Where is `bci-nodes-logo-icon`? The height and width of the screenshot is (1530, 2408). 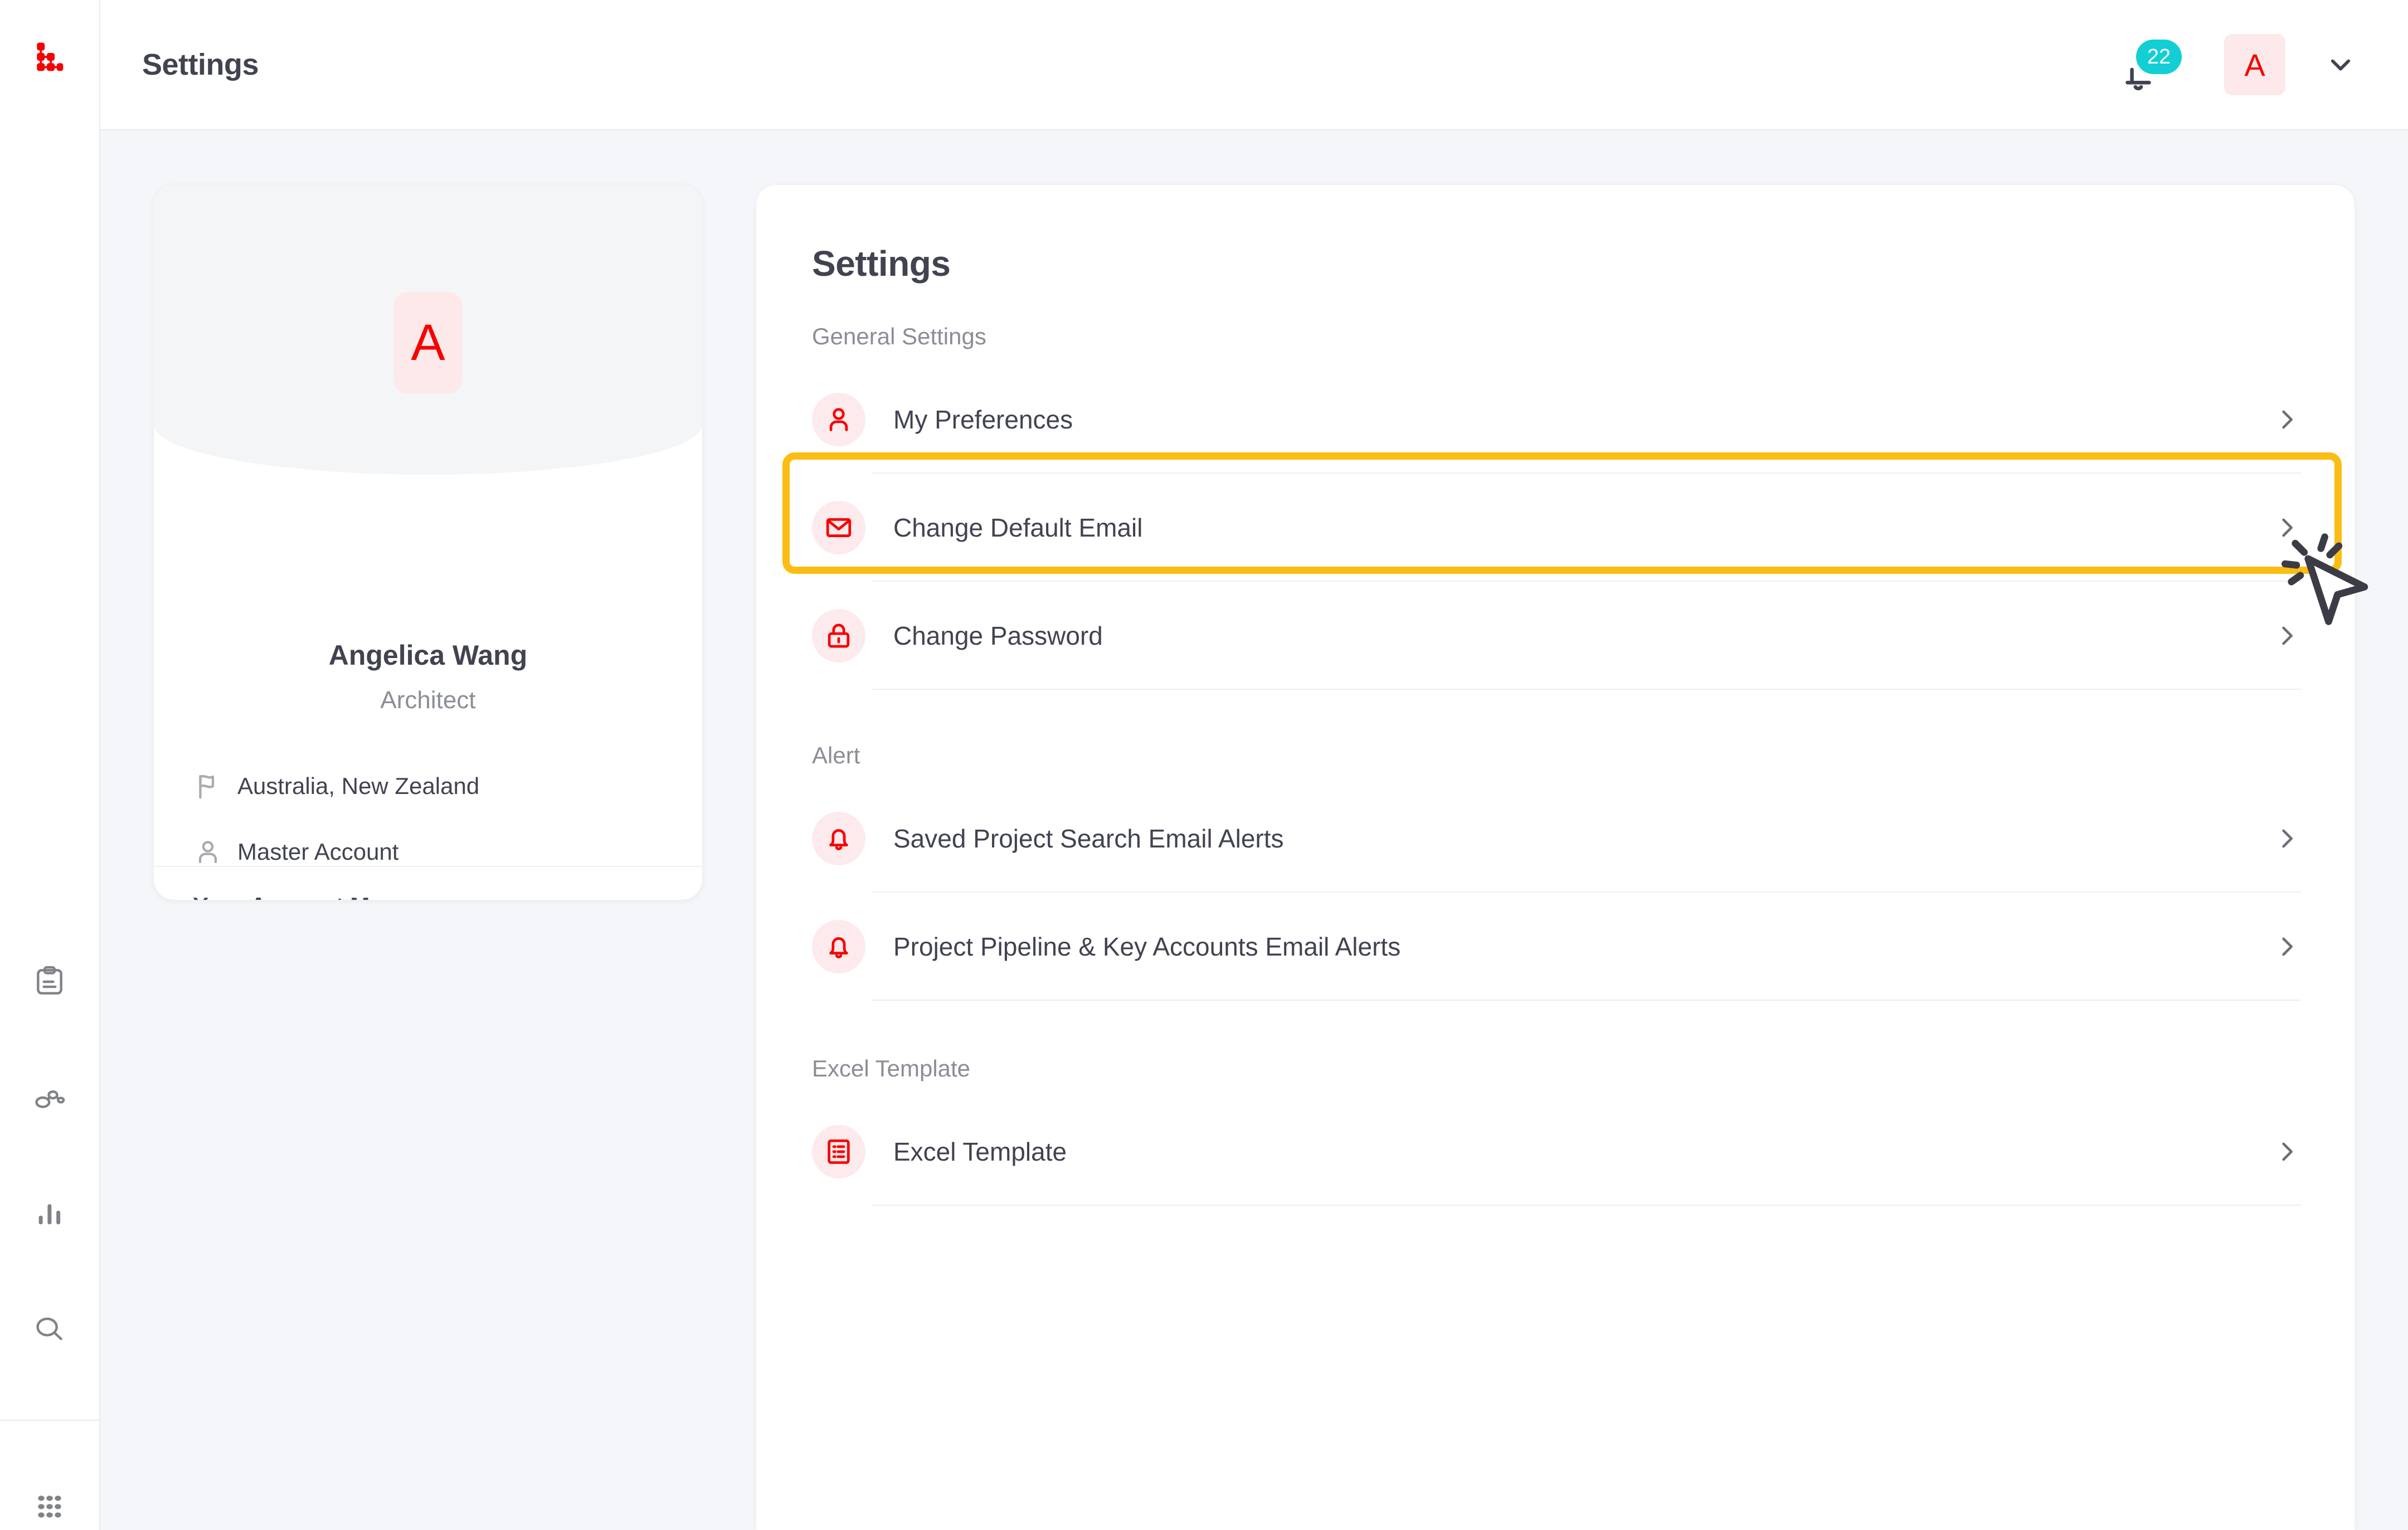
bci-nodes-logo-icon is located at coordinates (50, 56).